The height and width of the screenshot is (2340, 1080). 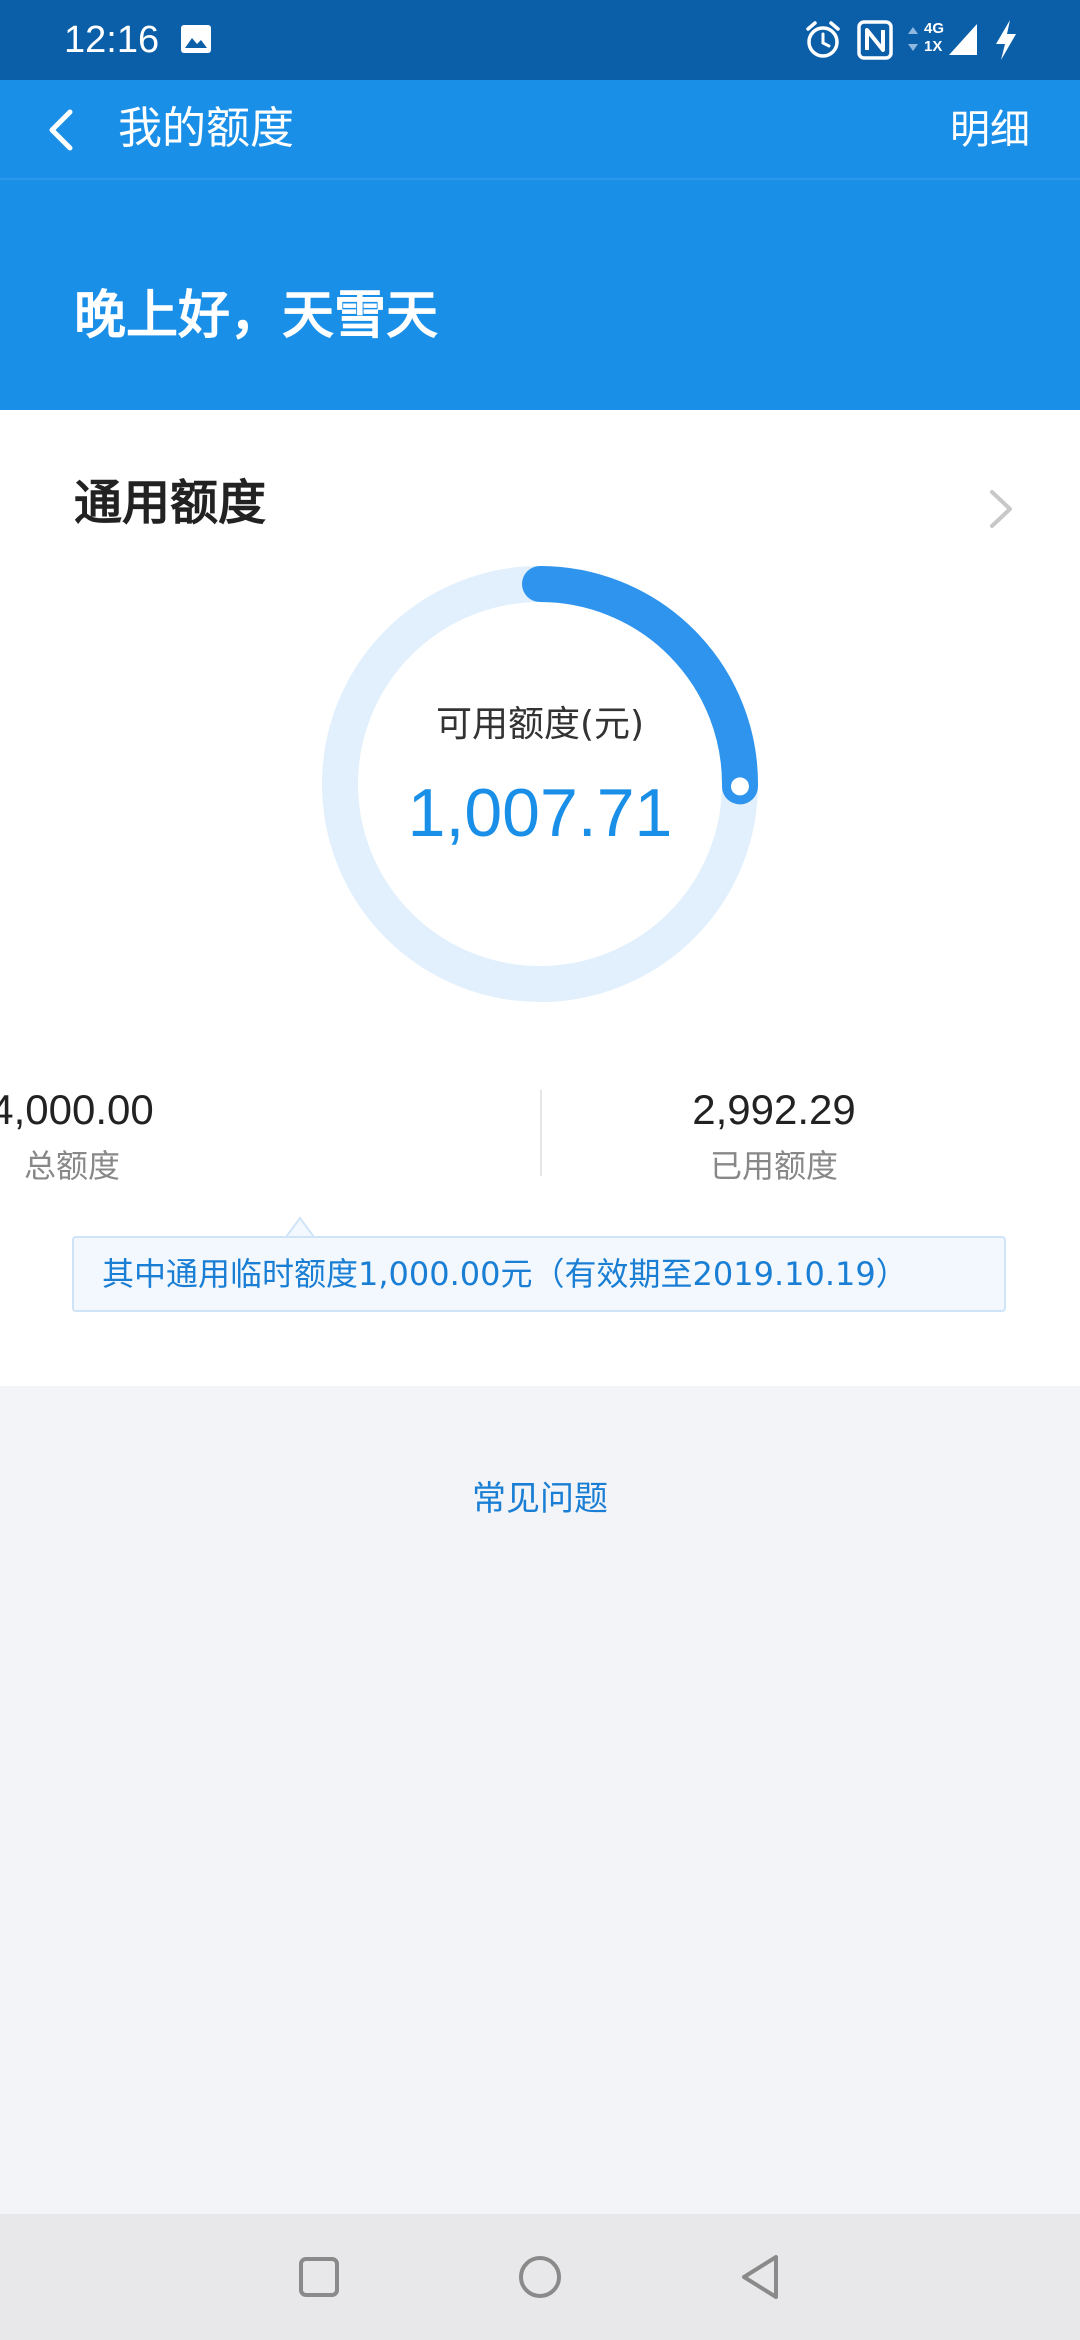 What do you see at coordinates (763, 2277) in the screenshot?
I see `back-triangle-icon` at bounding box center [763, 2277].